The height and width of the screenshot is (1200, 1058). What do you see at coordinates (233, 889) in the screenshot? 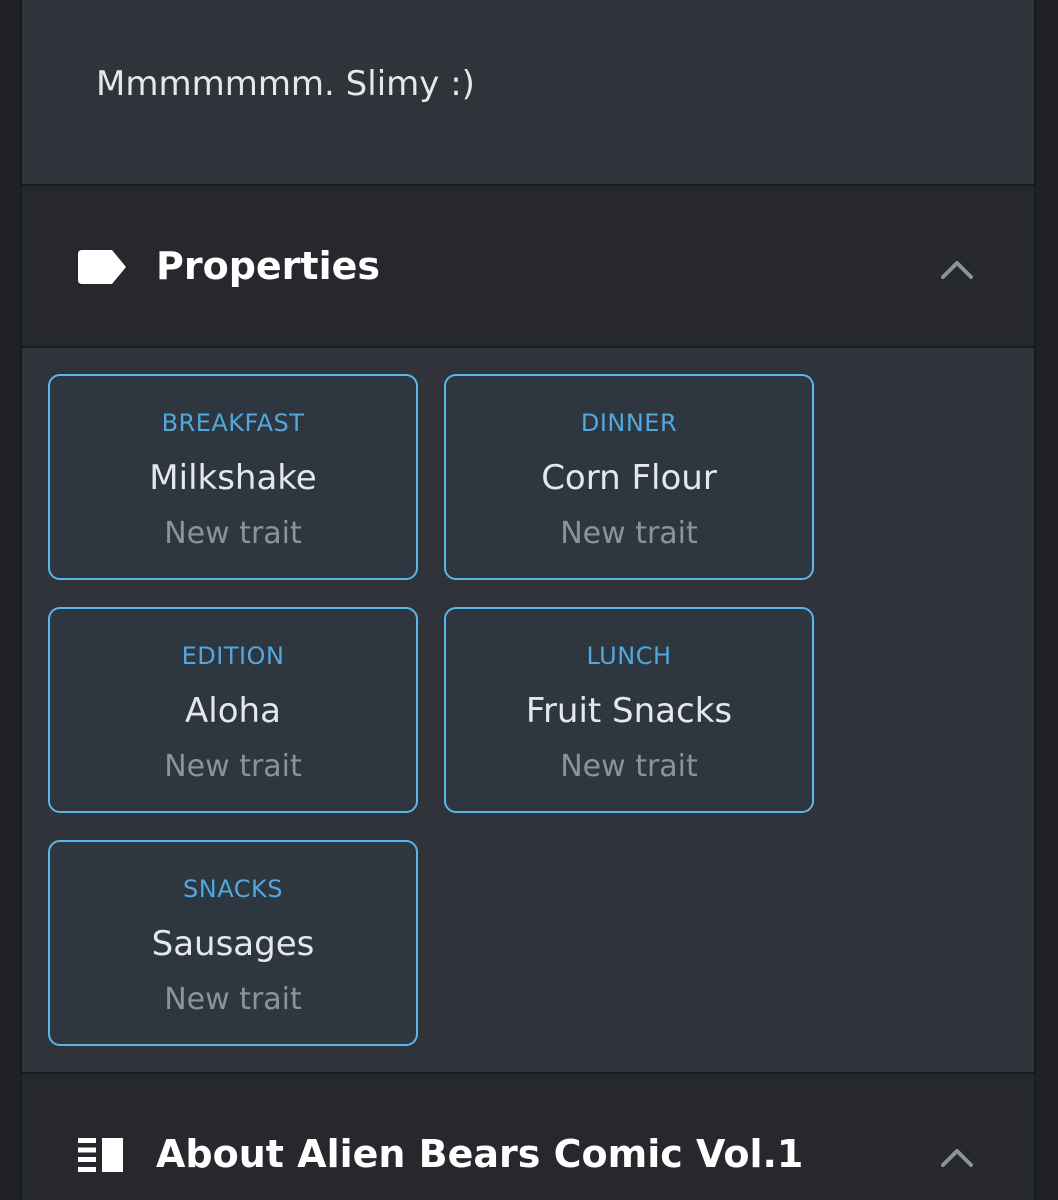
I see `trait-type: SNACKS` at bounding box center [233, 889].